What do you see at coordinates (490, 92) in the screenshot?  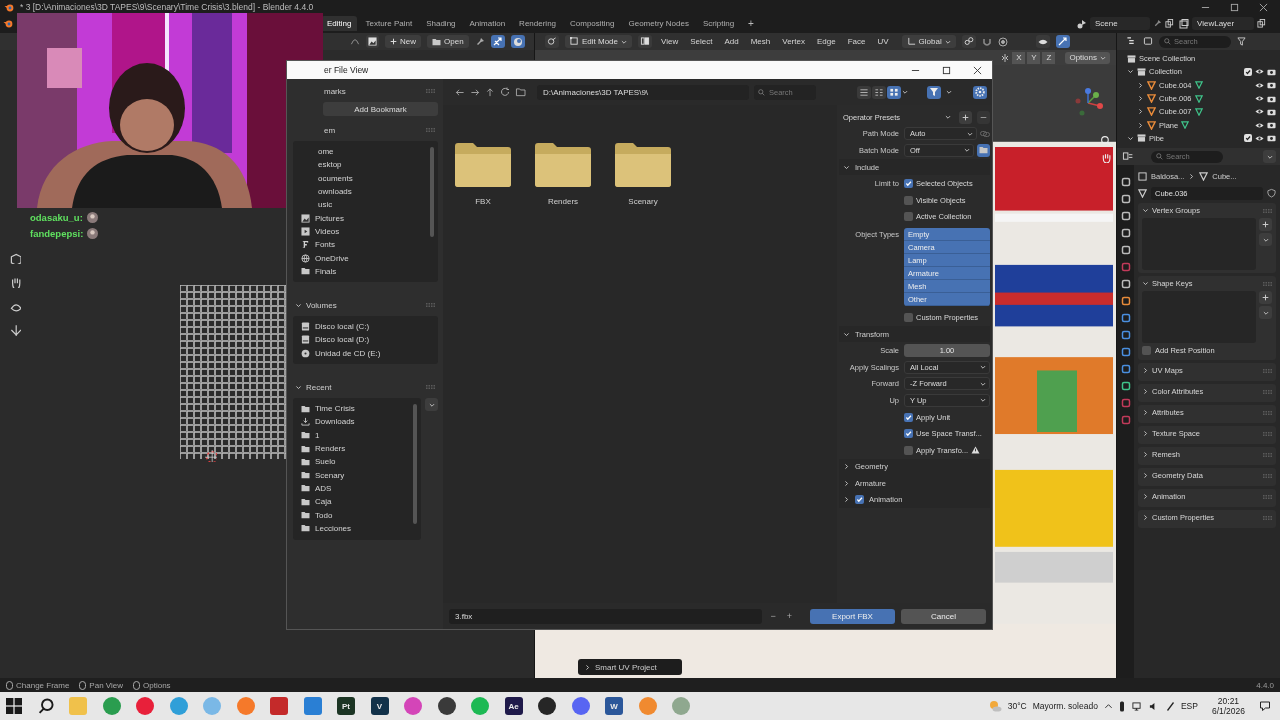 I see `parent-folder-icon` at bounding box center [490, 92].